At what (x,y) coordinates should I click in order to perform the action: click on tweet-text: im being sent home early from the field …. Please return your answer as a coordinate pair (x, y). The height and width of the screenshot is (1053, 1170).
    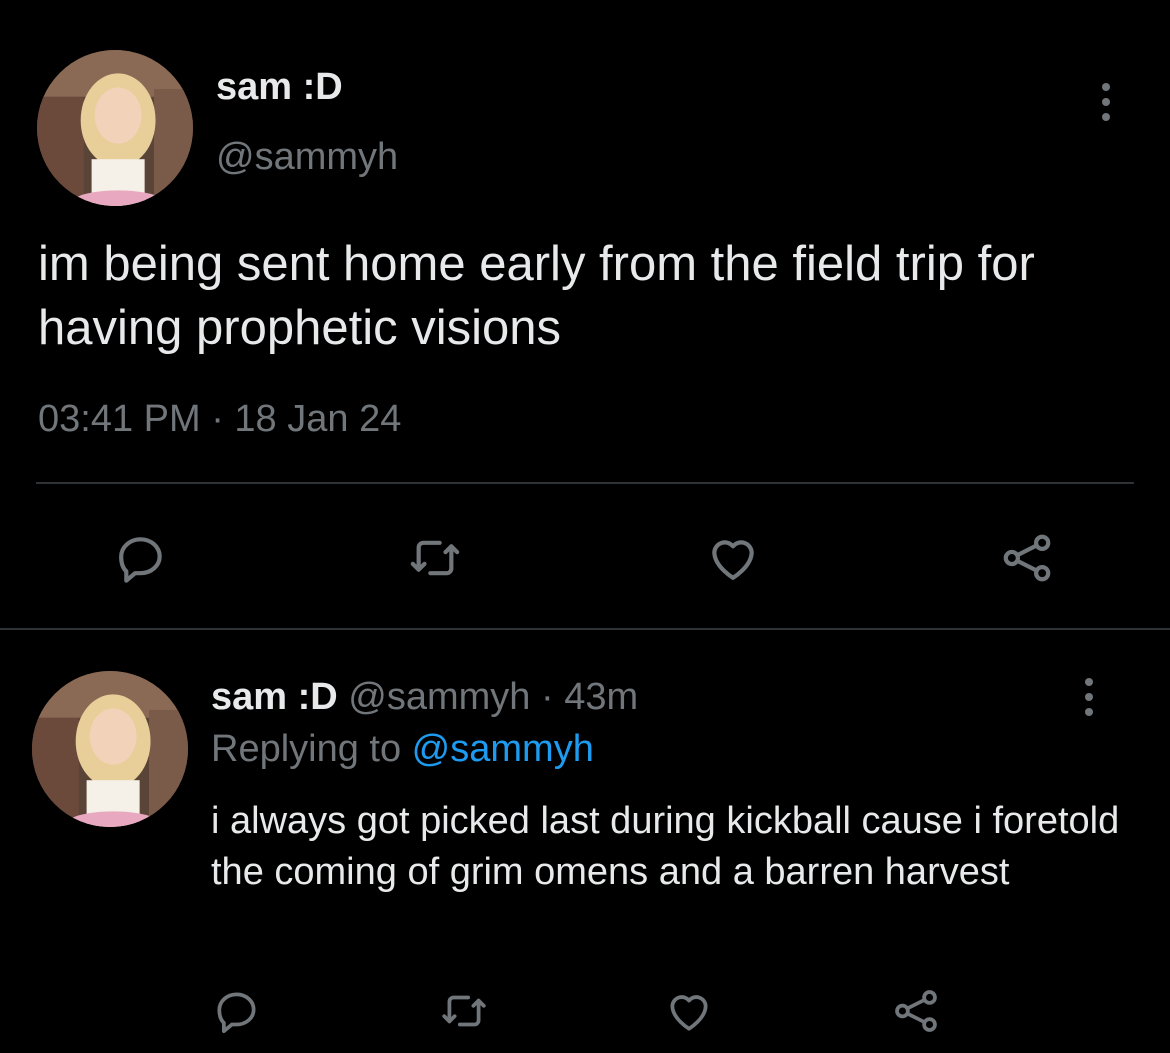
    Looking at the image, I should click on (536, 296).